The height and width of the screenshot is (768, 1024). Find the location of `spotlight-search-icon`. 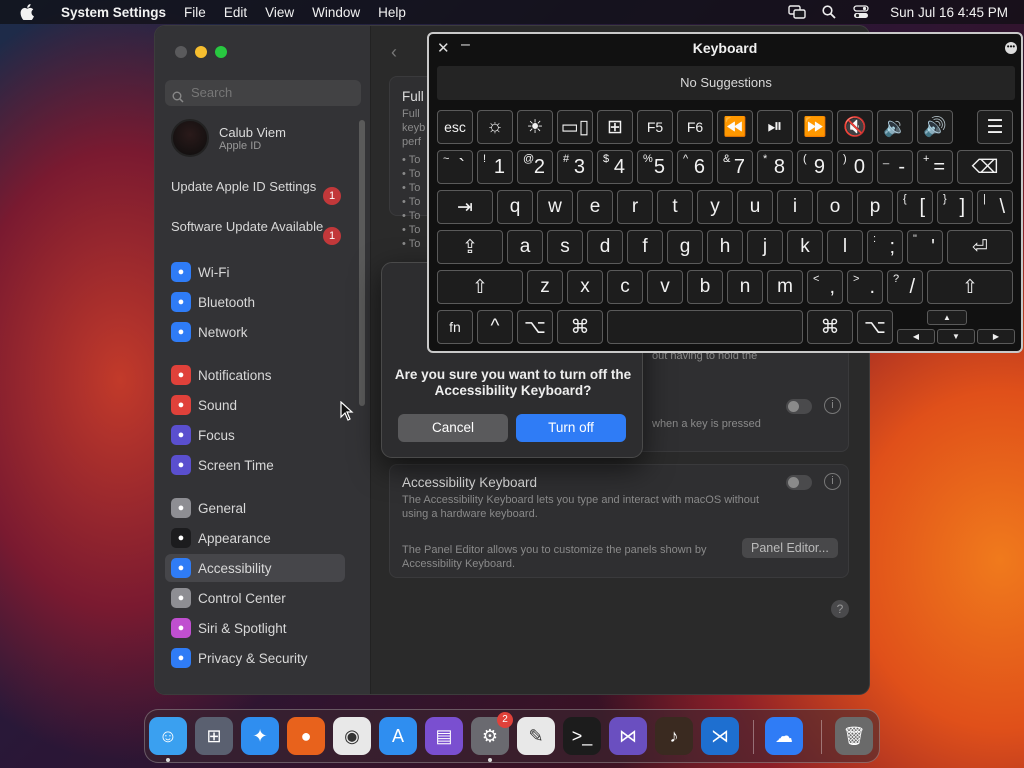

spotlight-search-icon is located at coordinates (829, 12).